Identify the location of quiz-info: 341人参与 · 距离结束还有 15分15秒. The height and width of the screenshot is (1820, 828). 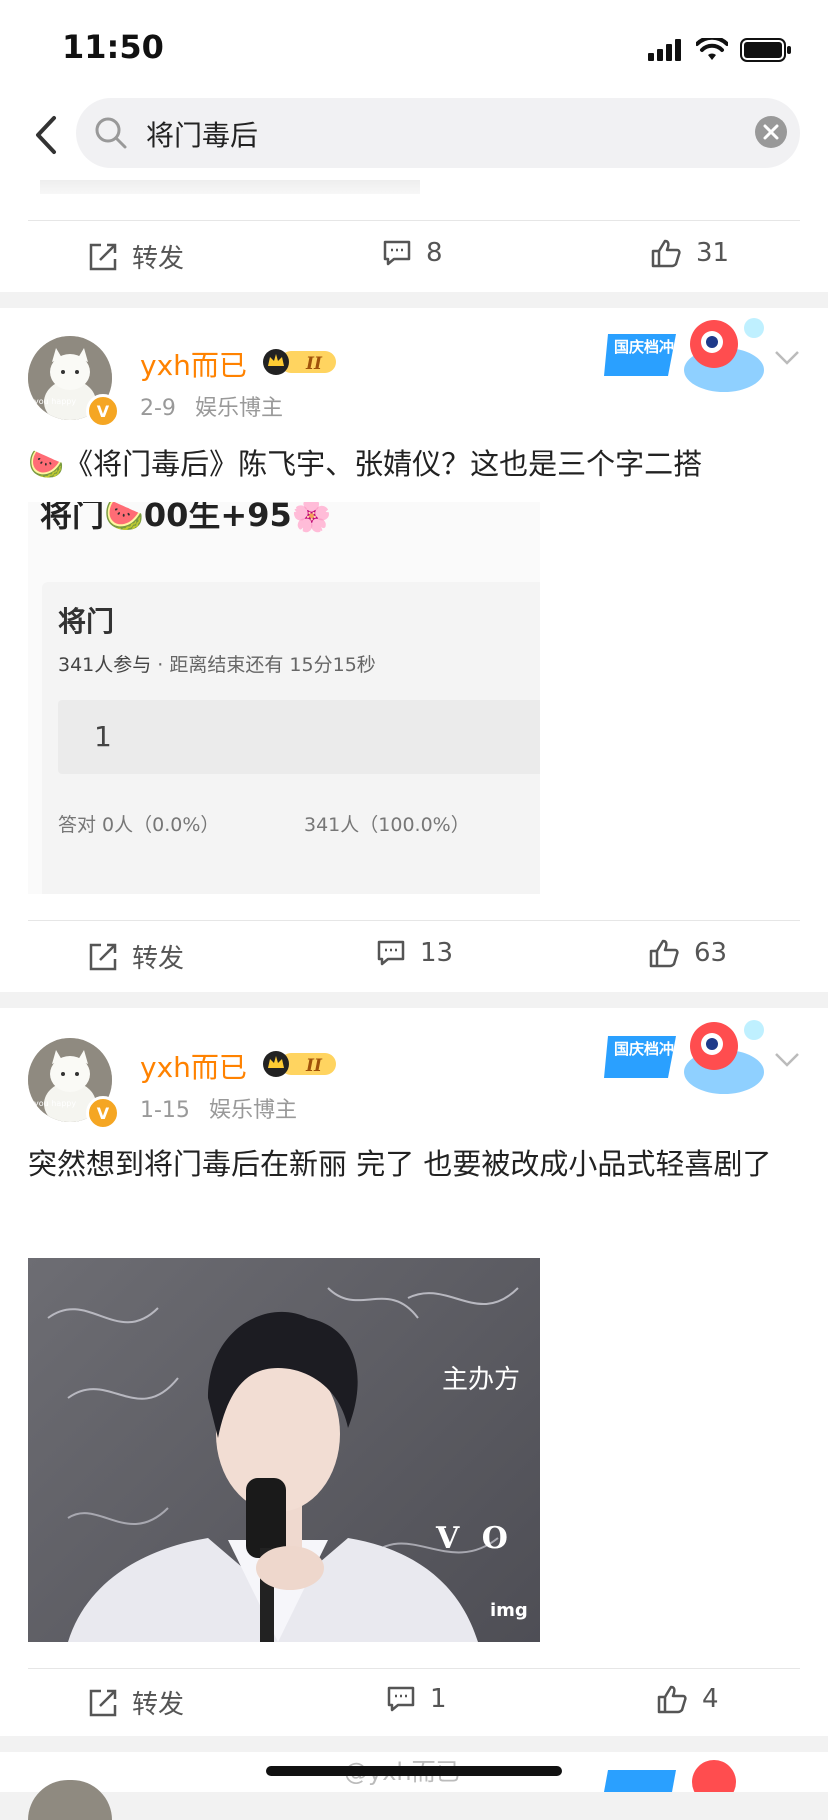
(217, 665).